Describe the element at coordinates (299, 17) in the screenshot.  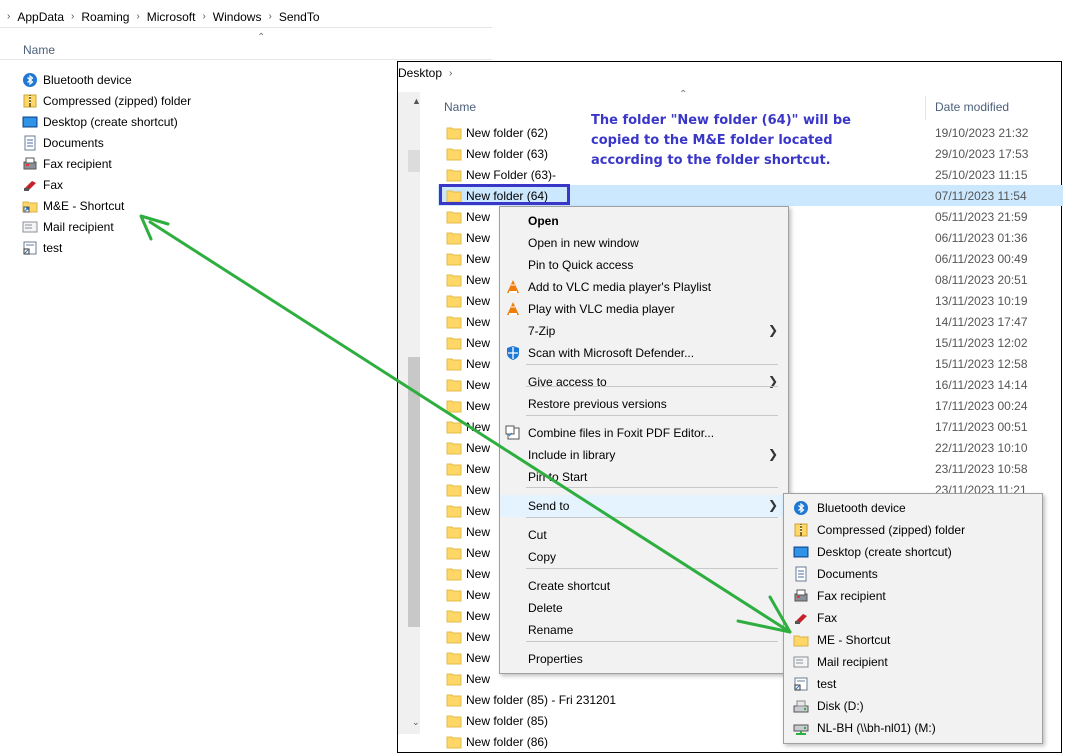
I see `breadcrumb-item: SendTo` at that location.